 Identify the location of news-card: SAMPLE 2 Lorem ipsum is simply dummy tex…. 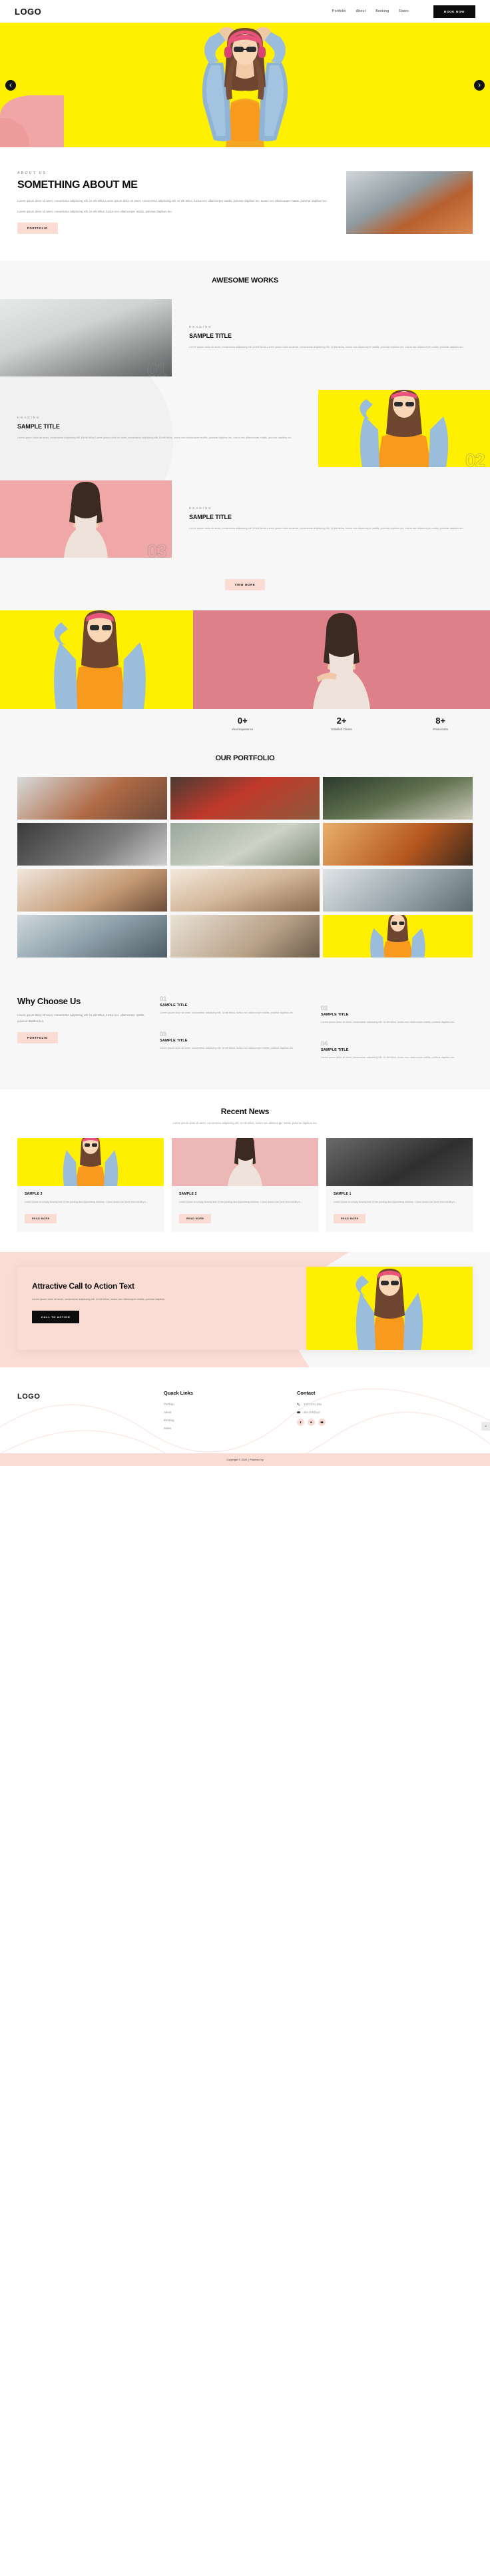
(245, 1185).